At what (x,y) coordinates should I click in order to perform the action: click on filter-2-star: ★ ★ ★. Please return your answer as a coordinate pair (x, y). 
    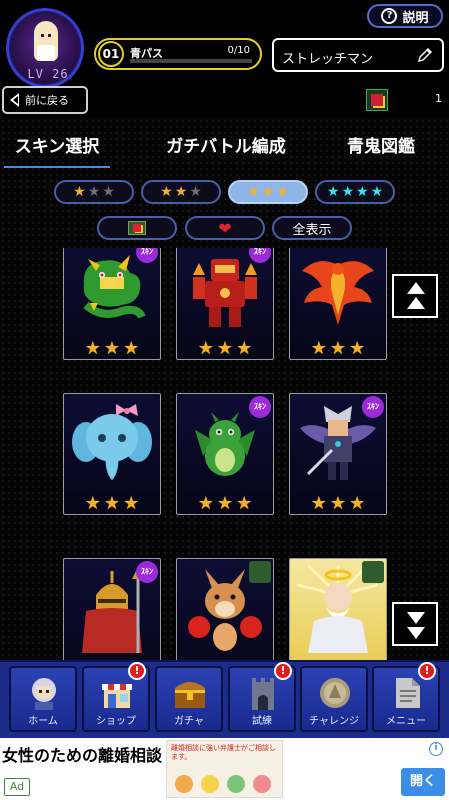
    Looking at the image, I should click on (181, 192).